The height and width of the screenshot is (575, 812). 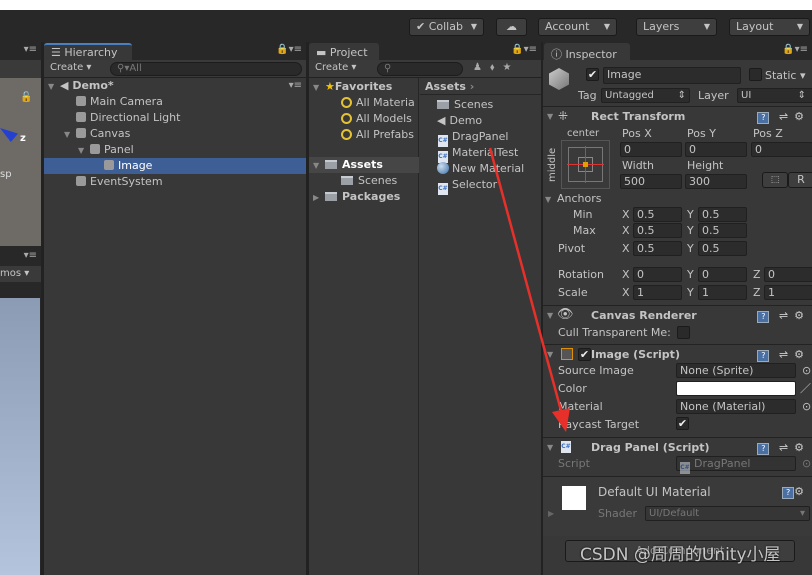 I want to click on annotation-arrow, so click(x=529, y=289).